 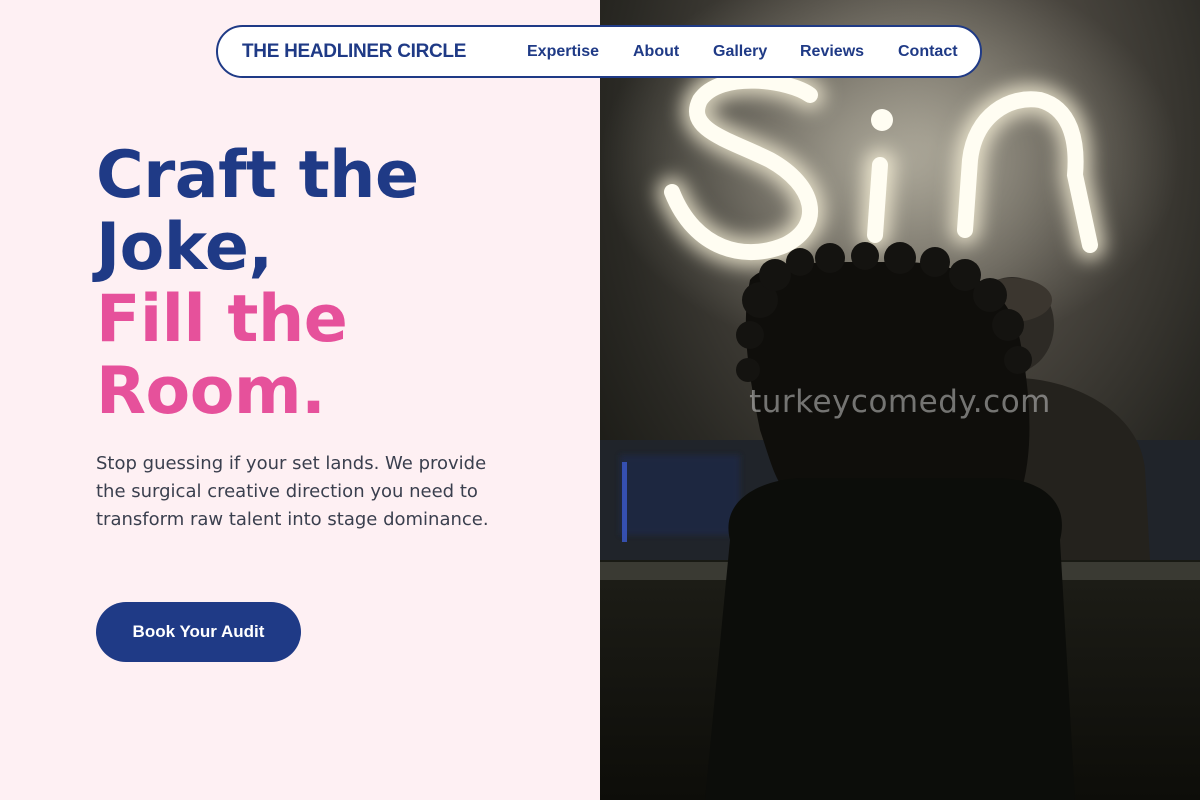 I want to click on book-audit-button: Book Your Audit, so click(x=198, y=632).